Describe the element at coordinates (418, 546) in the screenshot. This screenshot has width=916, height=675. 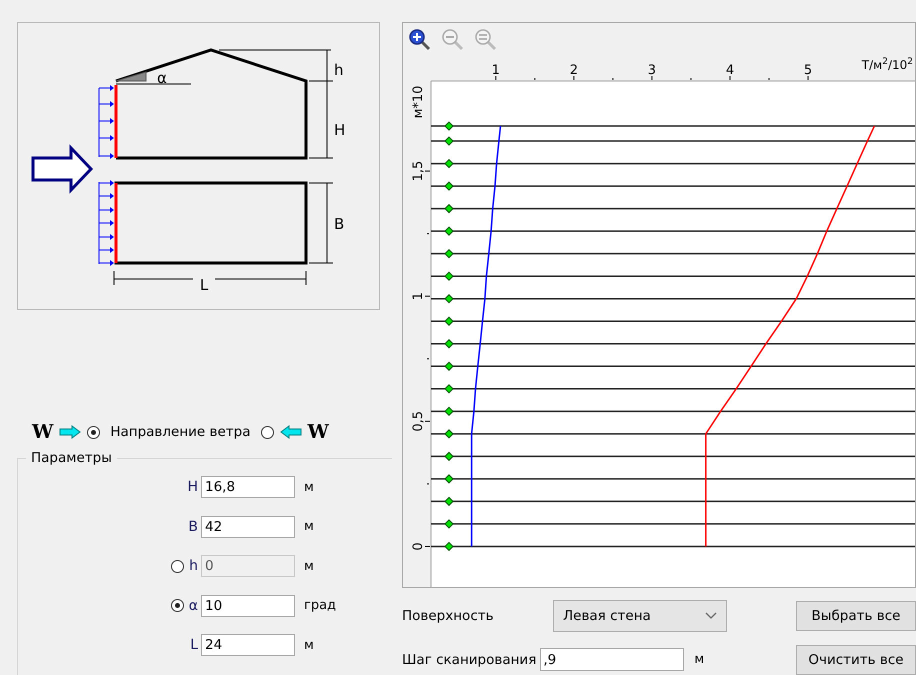
I see `tick-label: 0` at that location.